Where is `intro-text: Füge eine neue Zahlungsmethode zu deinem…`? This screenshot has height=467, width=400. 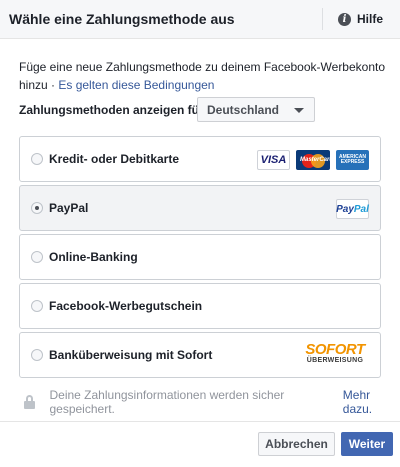 intro-text: Füge eine neue Zahlungsmethode zu deinem… is located at coordinates (204, 76).